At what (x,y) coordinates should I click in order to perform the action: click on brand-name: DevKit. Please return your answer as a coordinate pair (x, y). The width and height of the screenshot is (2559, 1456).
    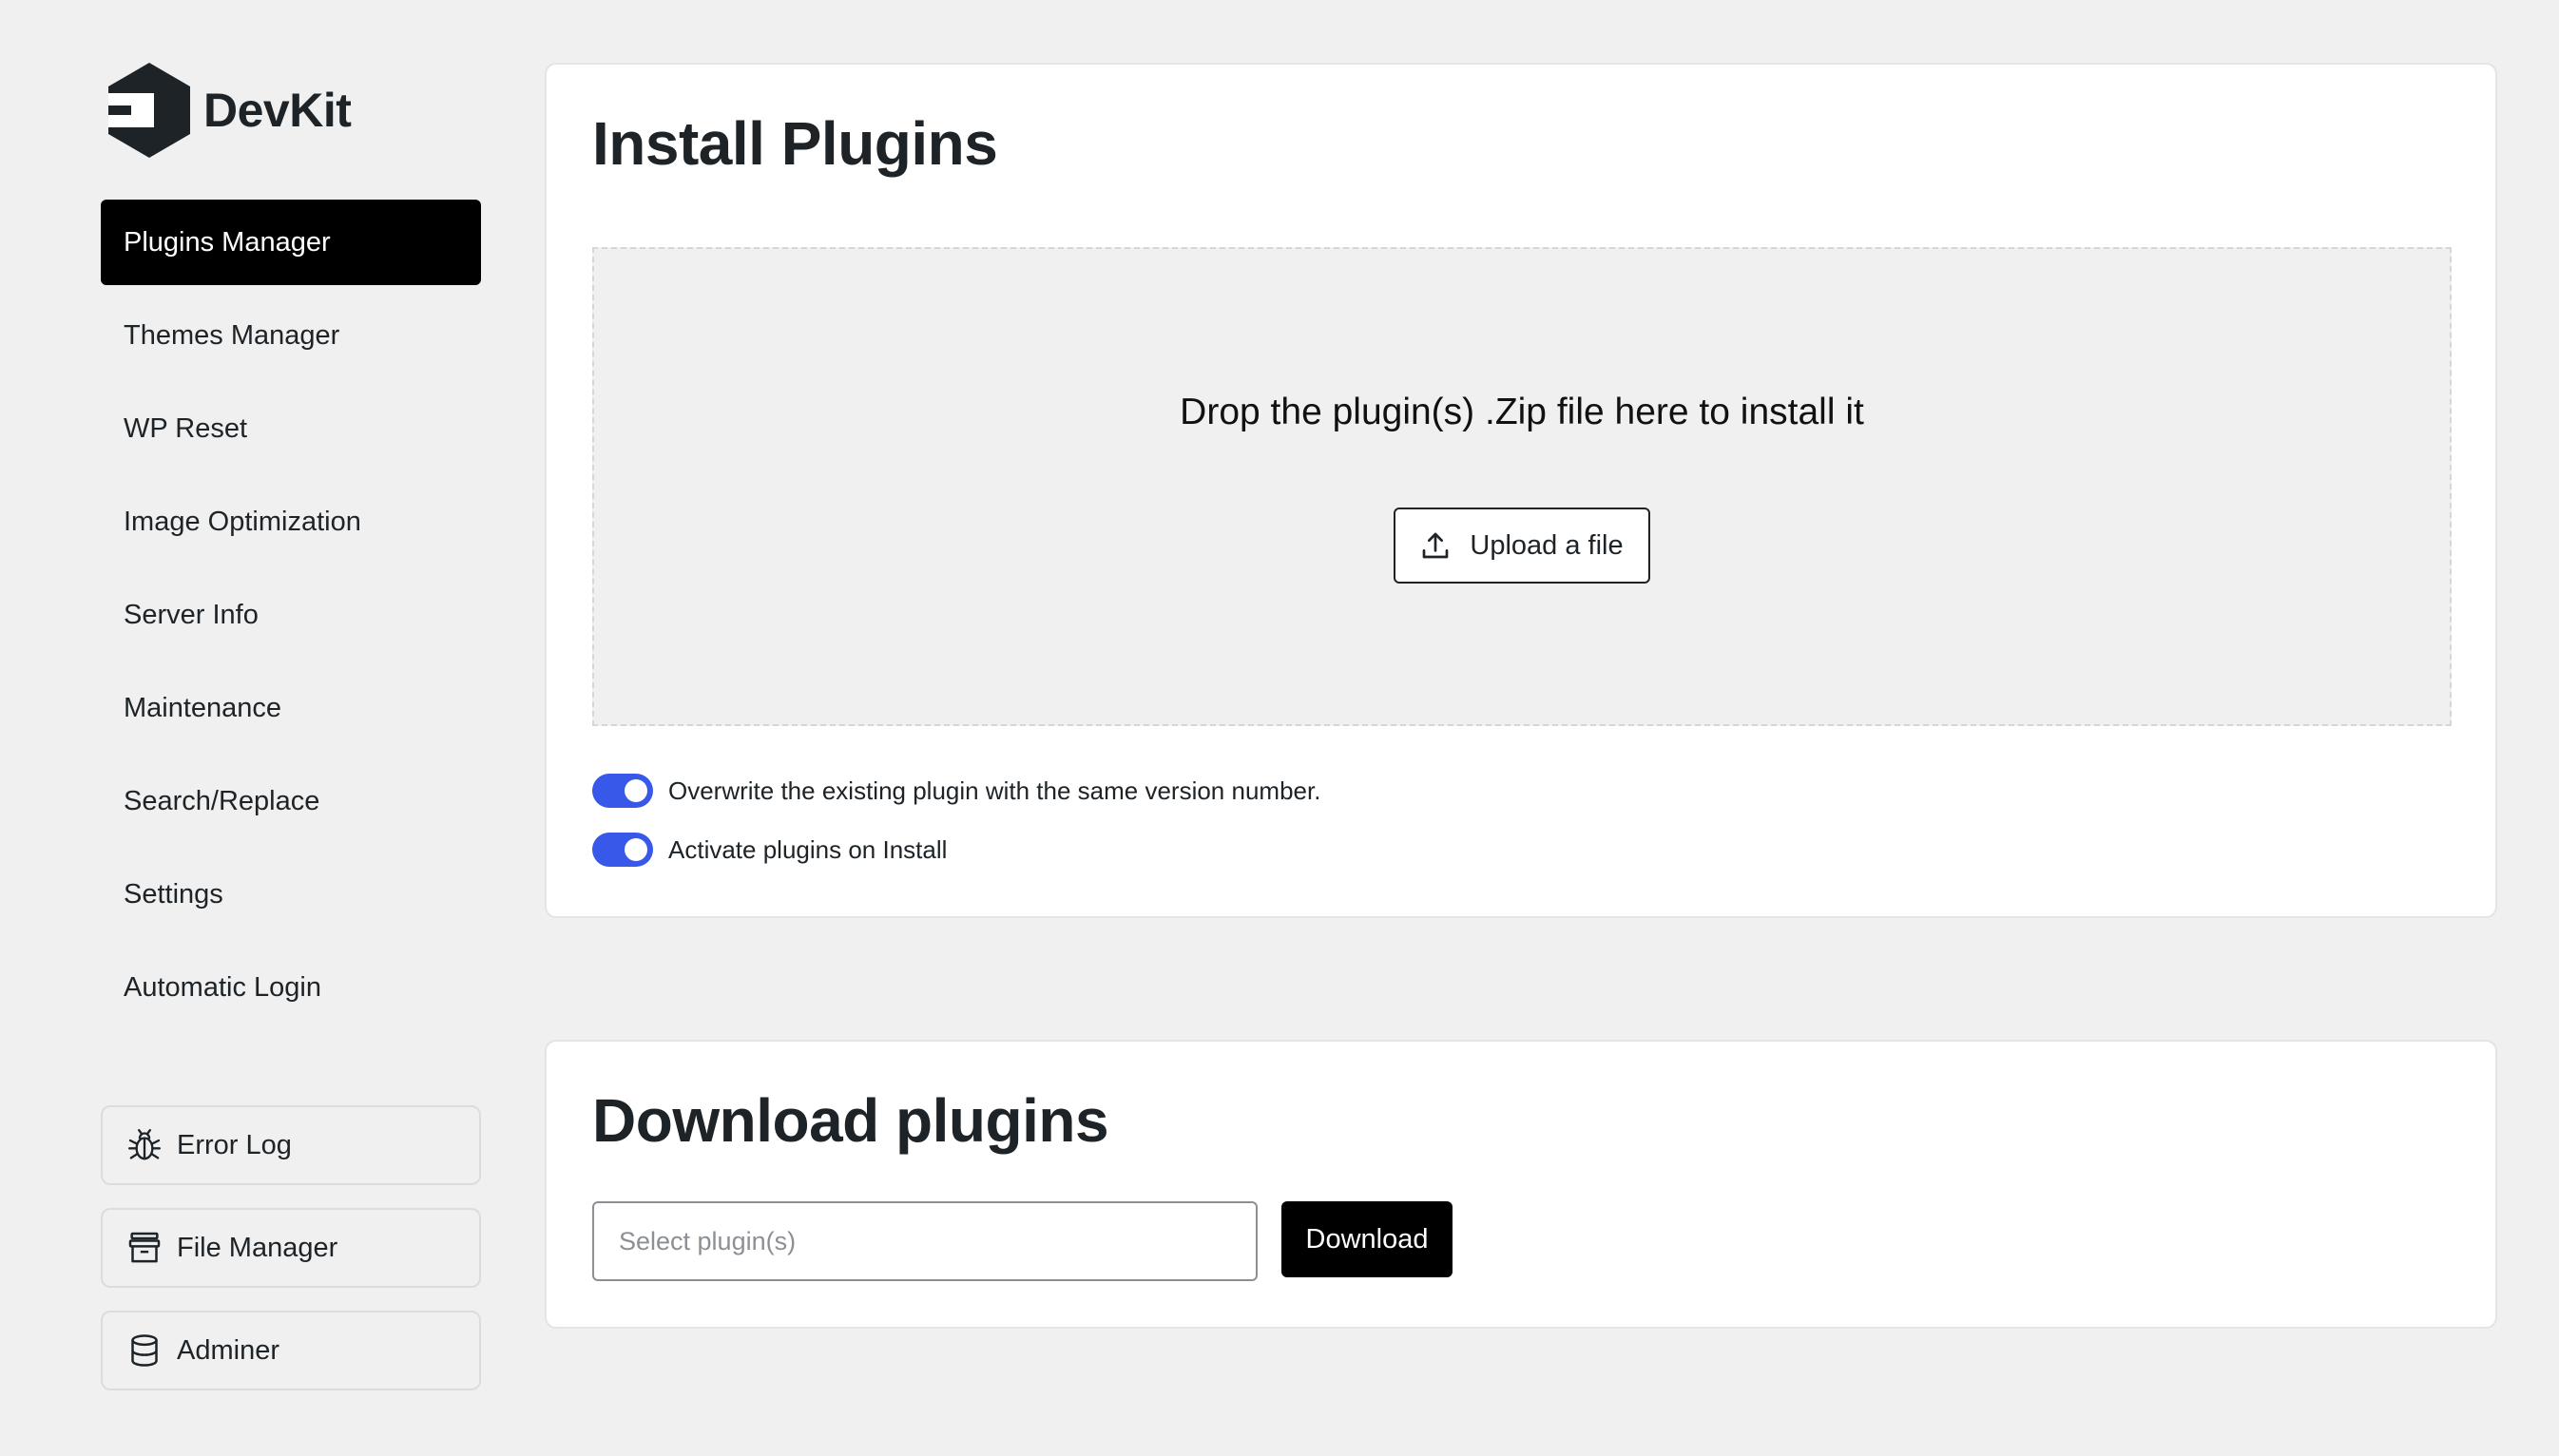
    Looking at the image, I should click on (277, 110).